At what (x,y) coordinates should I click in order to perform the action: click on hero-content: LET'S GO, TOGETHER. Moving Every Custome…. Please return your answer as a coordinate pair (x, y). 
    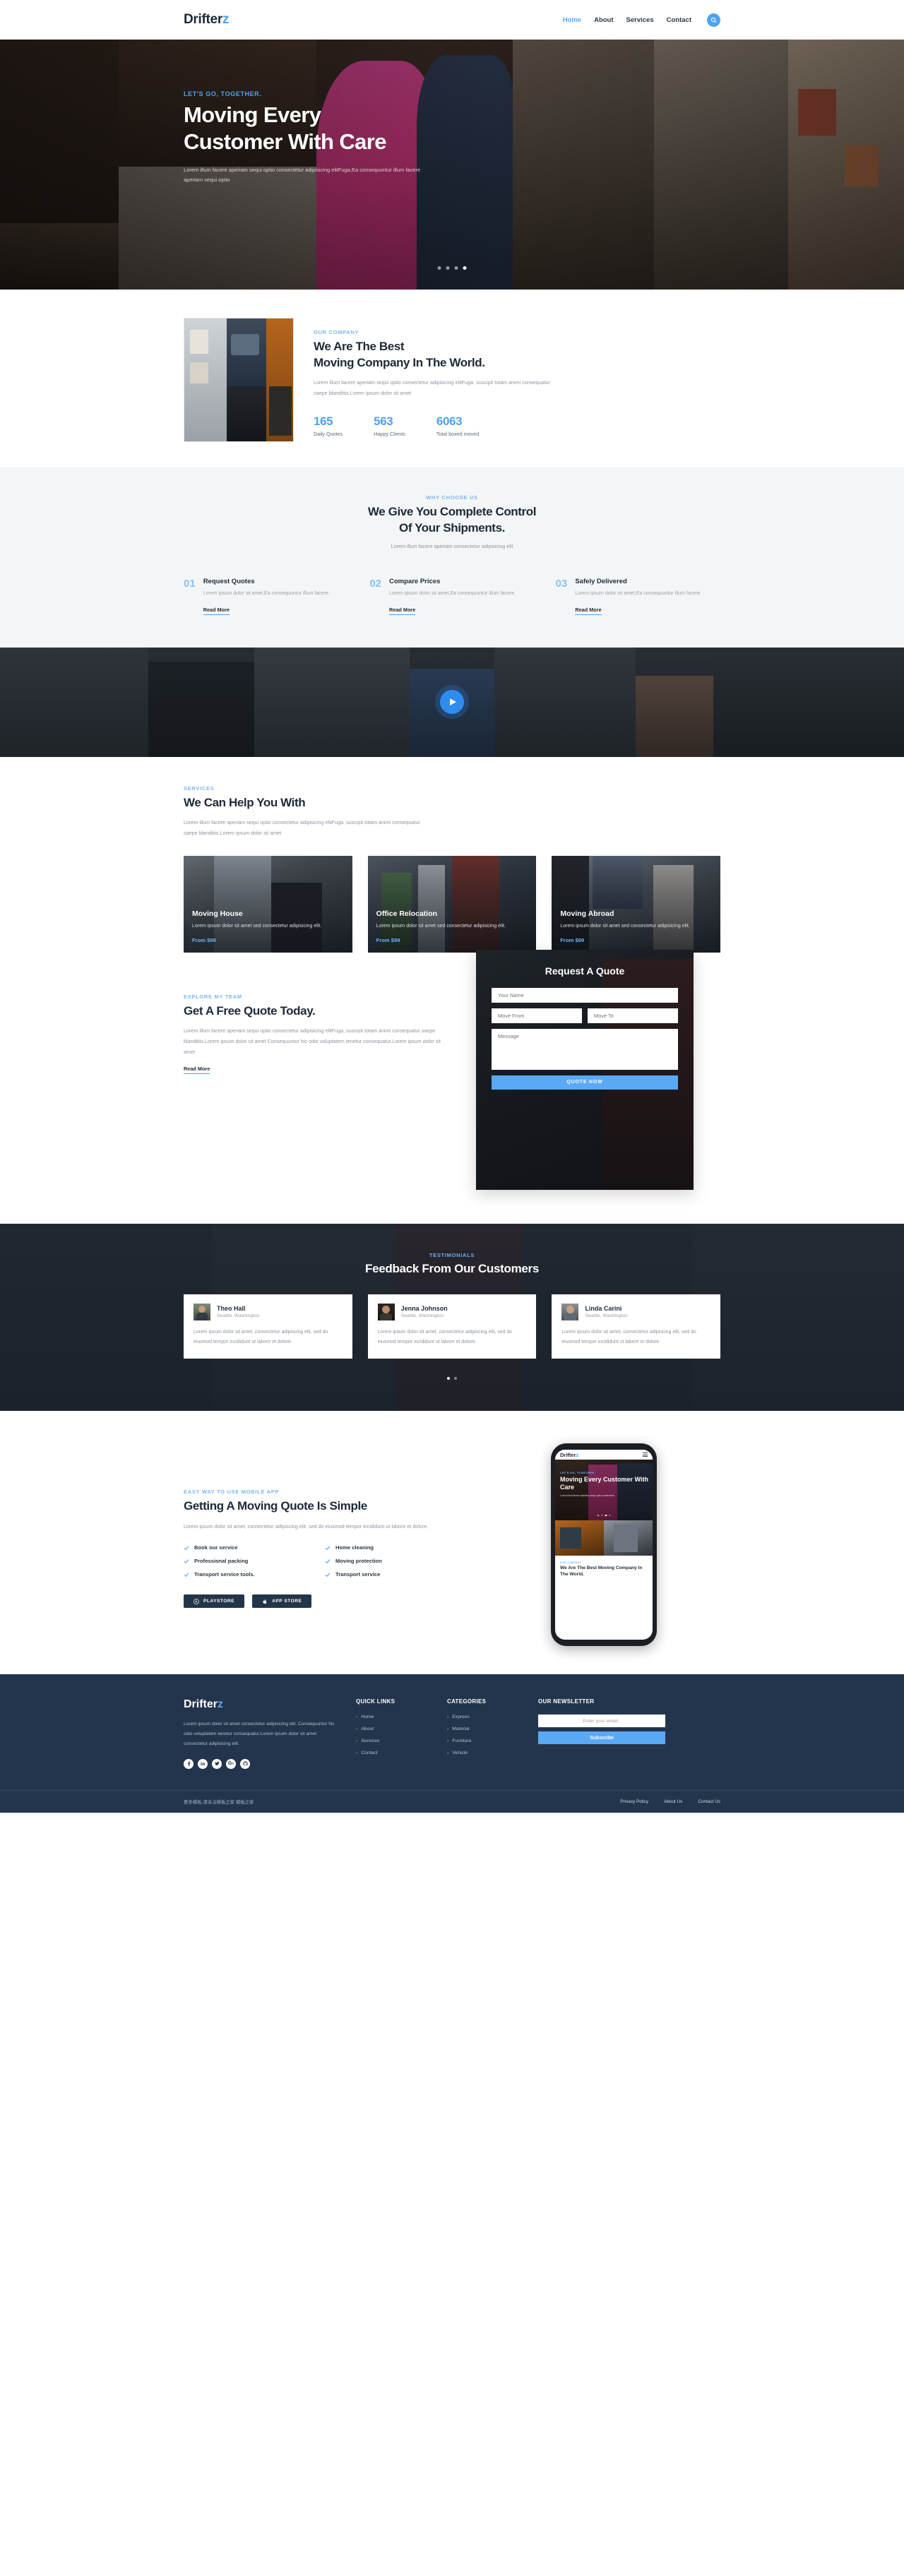
    Looking at the image, I should click on (452, 137).